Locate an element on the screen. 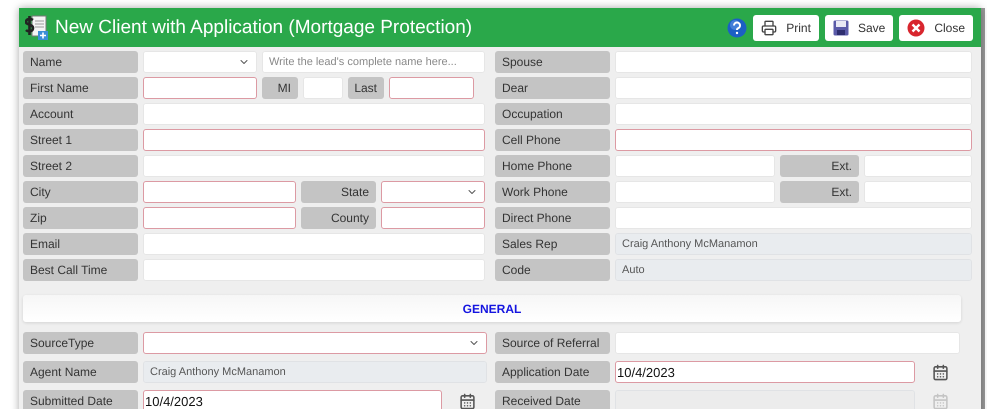  field-label: Street 2 is located at coordinates (80, 166).